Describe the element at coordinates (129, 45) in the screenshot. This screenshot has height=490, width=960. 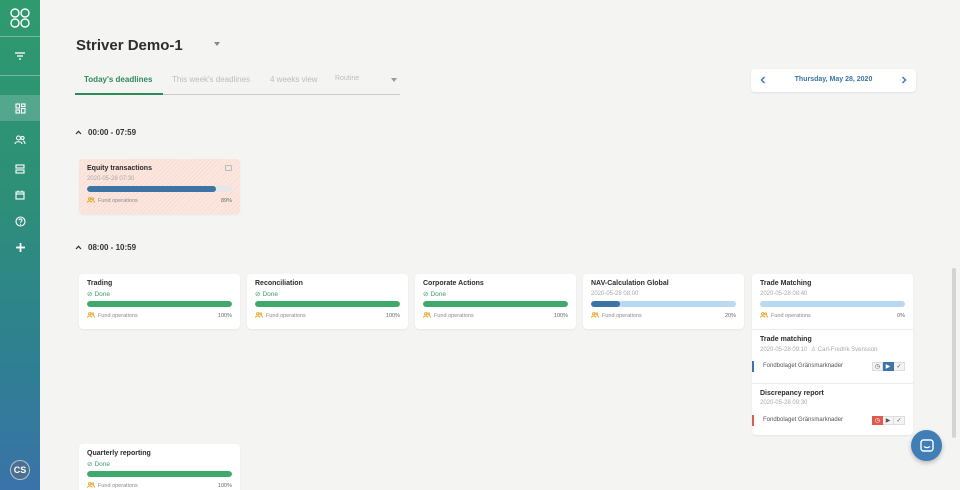
I see `page-title: Striver Demo-1` at that location.